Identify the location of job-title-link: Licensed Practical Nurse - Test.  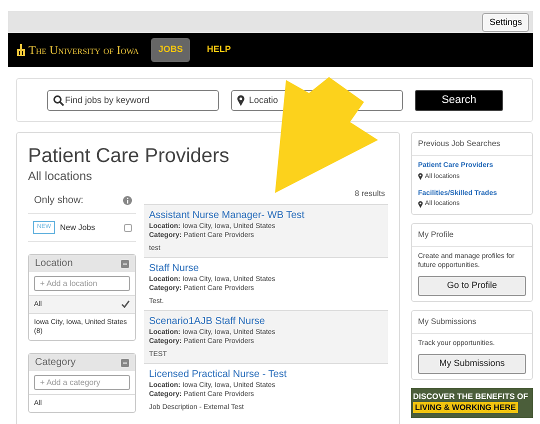
(266, 375).